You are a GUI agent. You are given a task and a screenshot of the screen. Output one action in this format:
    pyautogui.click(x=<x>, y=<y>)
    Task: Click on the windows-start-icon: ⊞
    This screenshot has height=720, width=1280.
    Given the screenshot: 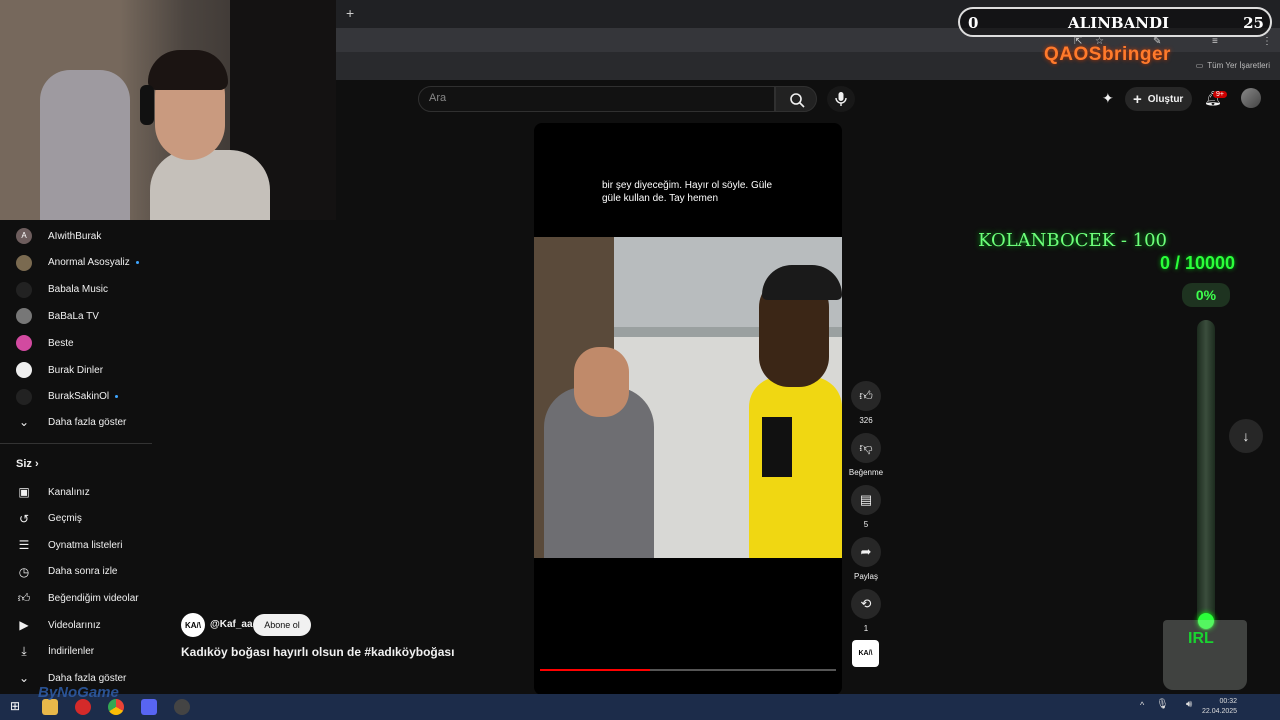 What is the action you would take?
    pyautogui.click(x=15, y=706)
    